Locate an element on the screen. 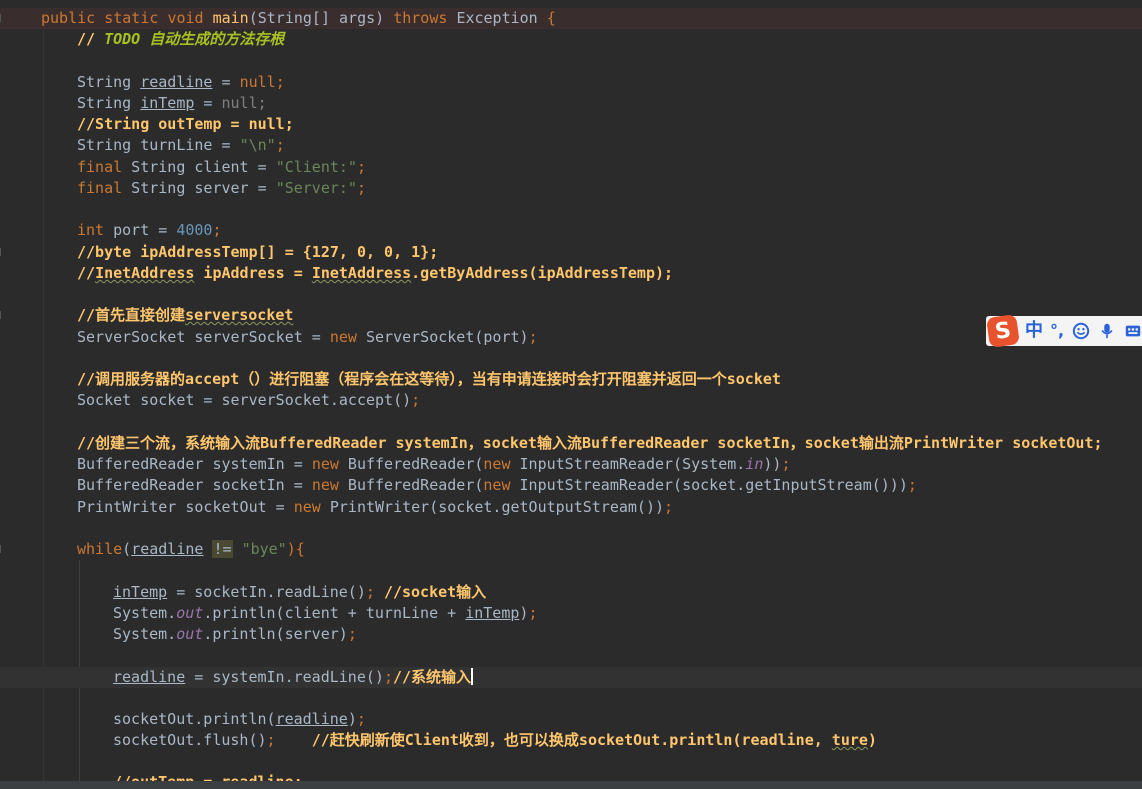 This screenshot has width=1142, height=789. method-name: main is located at coordinates (230, 18).